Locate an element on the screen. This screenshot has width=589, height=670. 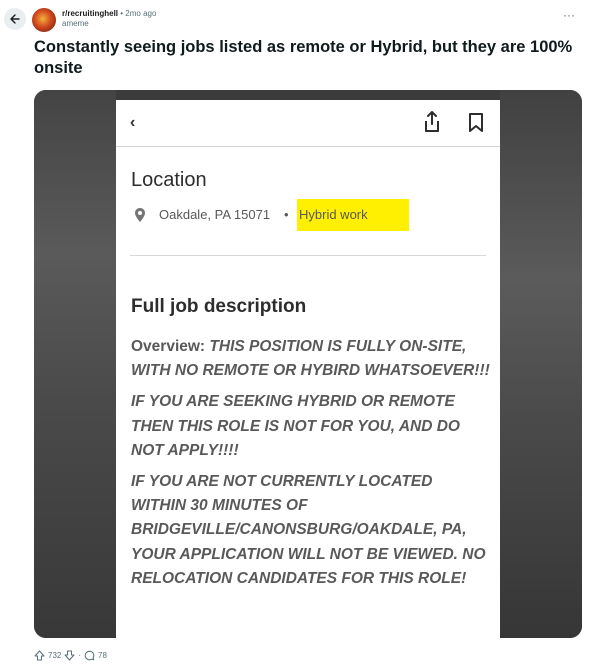
overview-label: Overview: is located at coordinates (168, 346).